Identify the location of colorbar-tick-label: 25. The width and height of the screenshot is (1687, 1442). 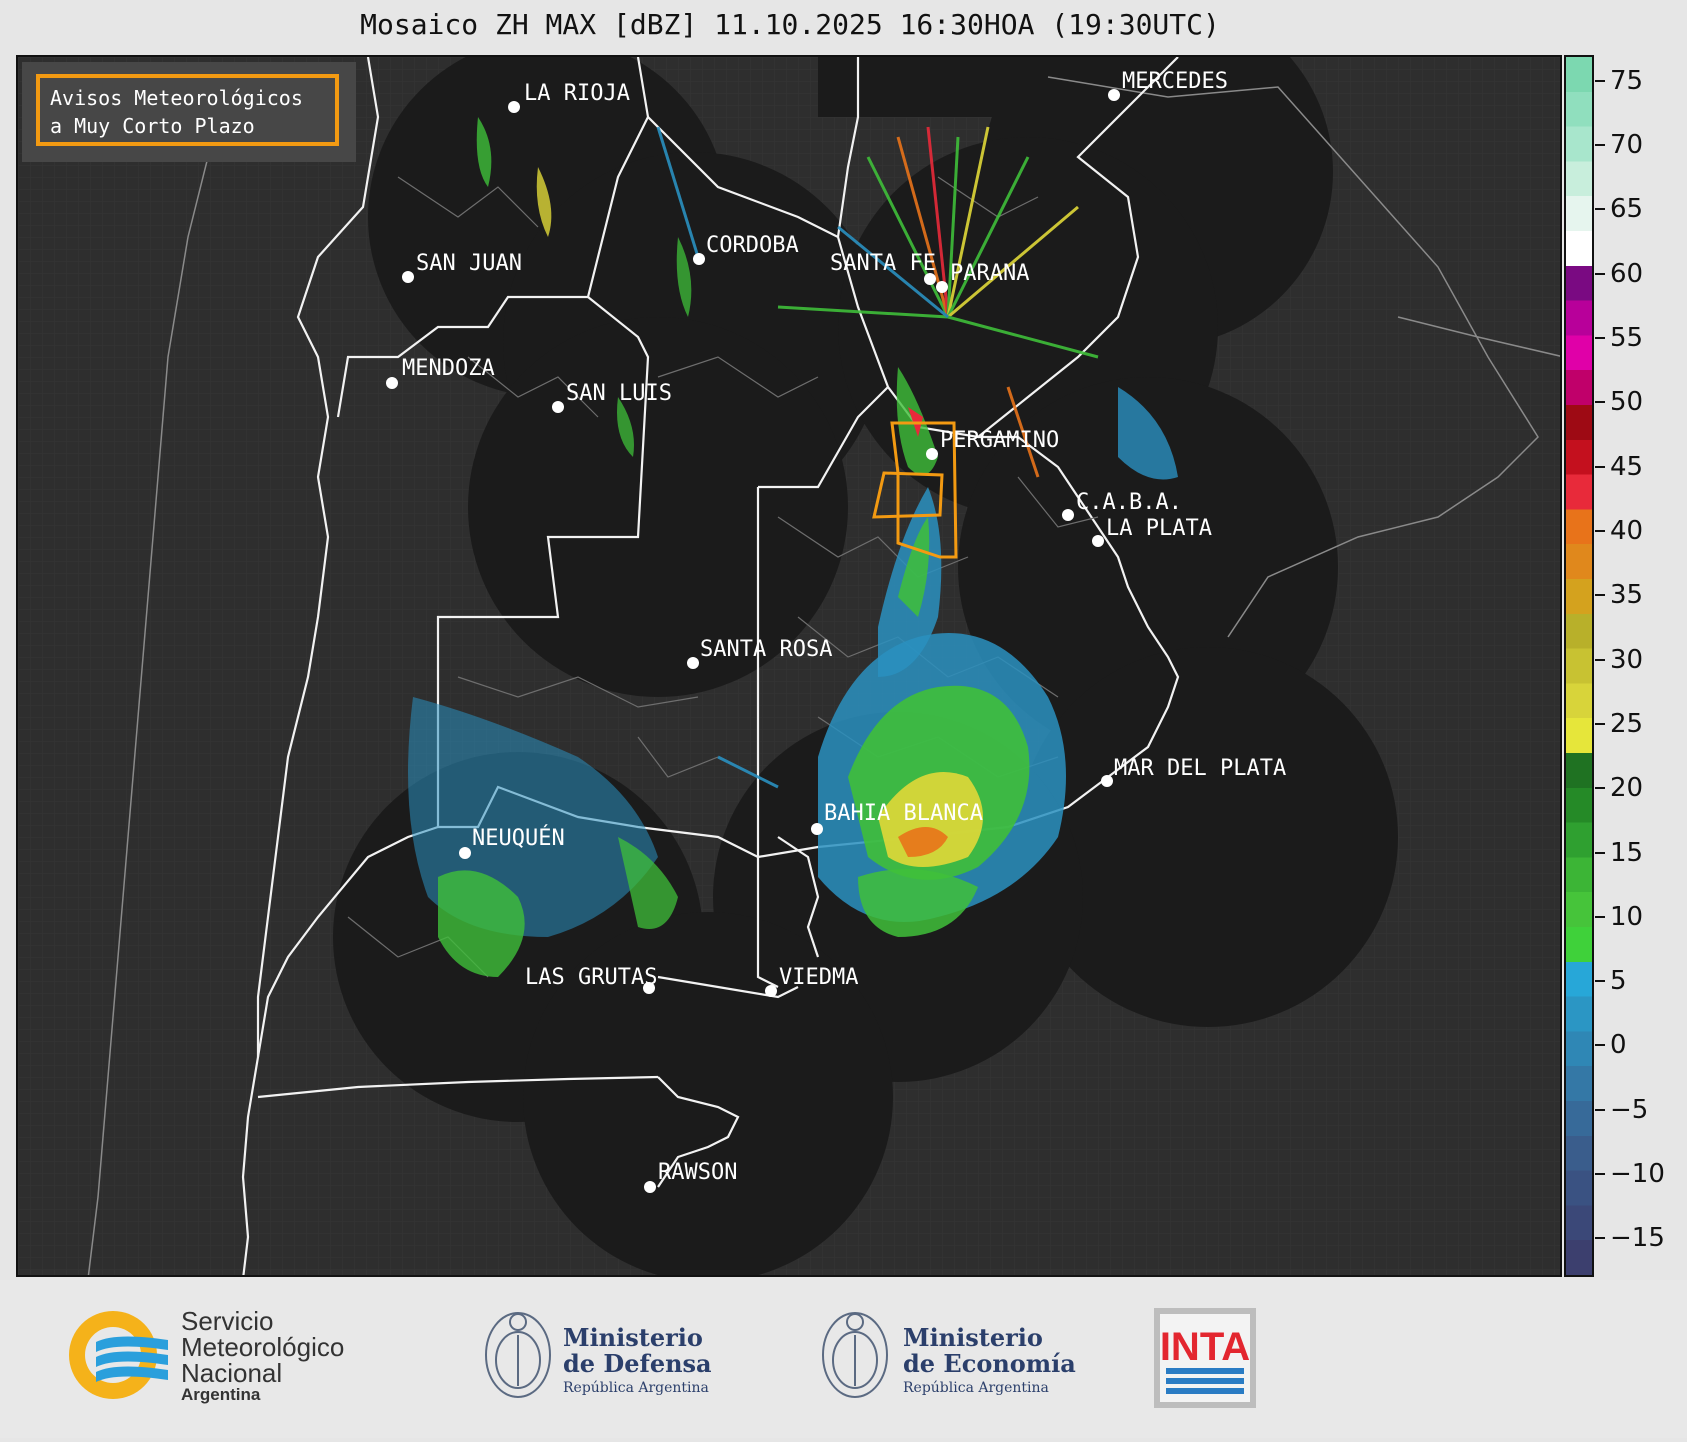
(1627, 723).